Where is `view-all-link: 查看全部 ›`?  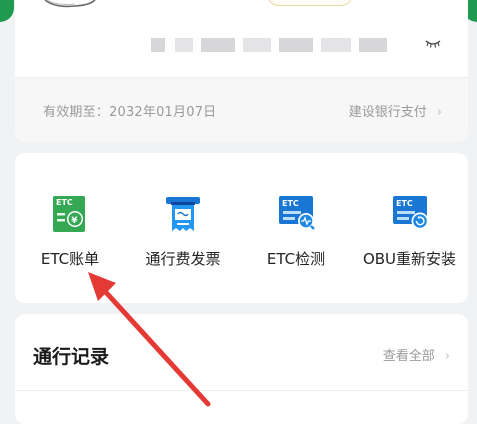
view-all-link: 查看全部 › is located at coordinates (416, 354).